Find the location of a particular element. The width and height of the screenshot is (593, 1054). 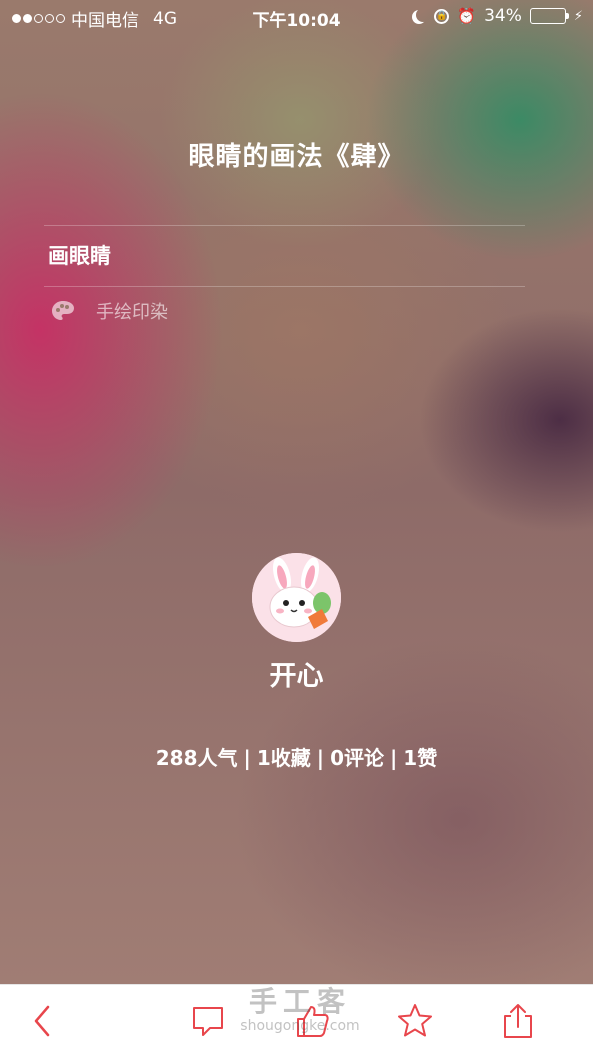

status-bar: 中国电信 4G 下午10:04 🔒 ⏰ 34% ⚡ is located at coordinates (296, 17).